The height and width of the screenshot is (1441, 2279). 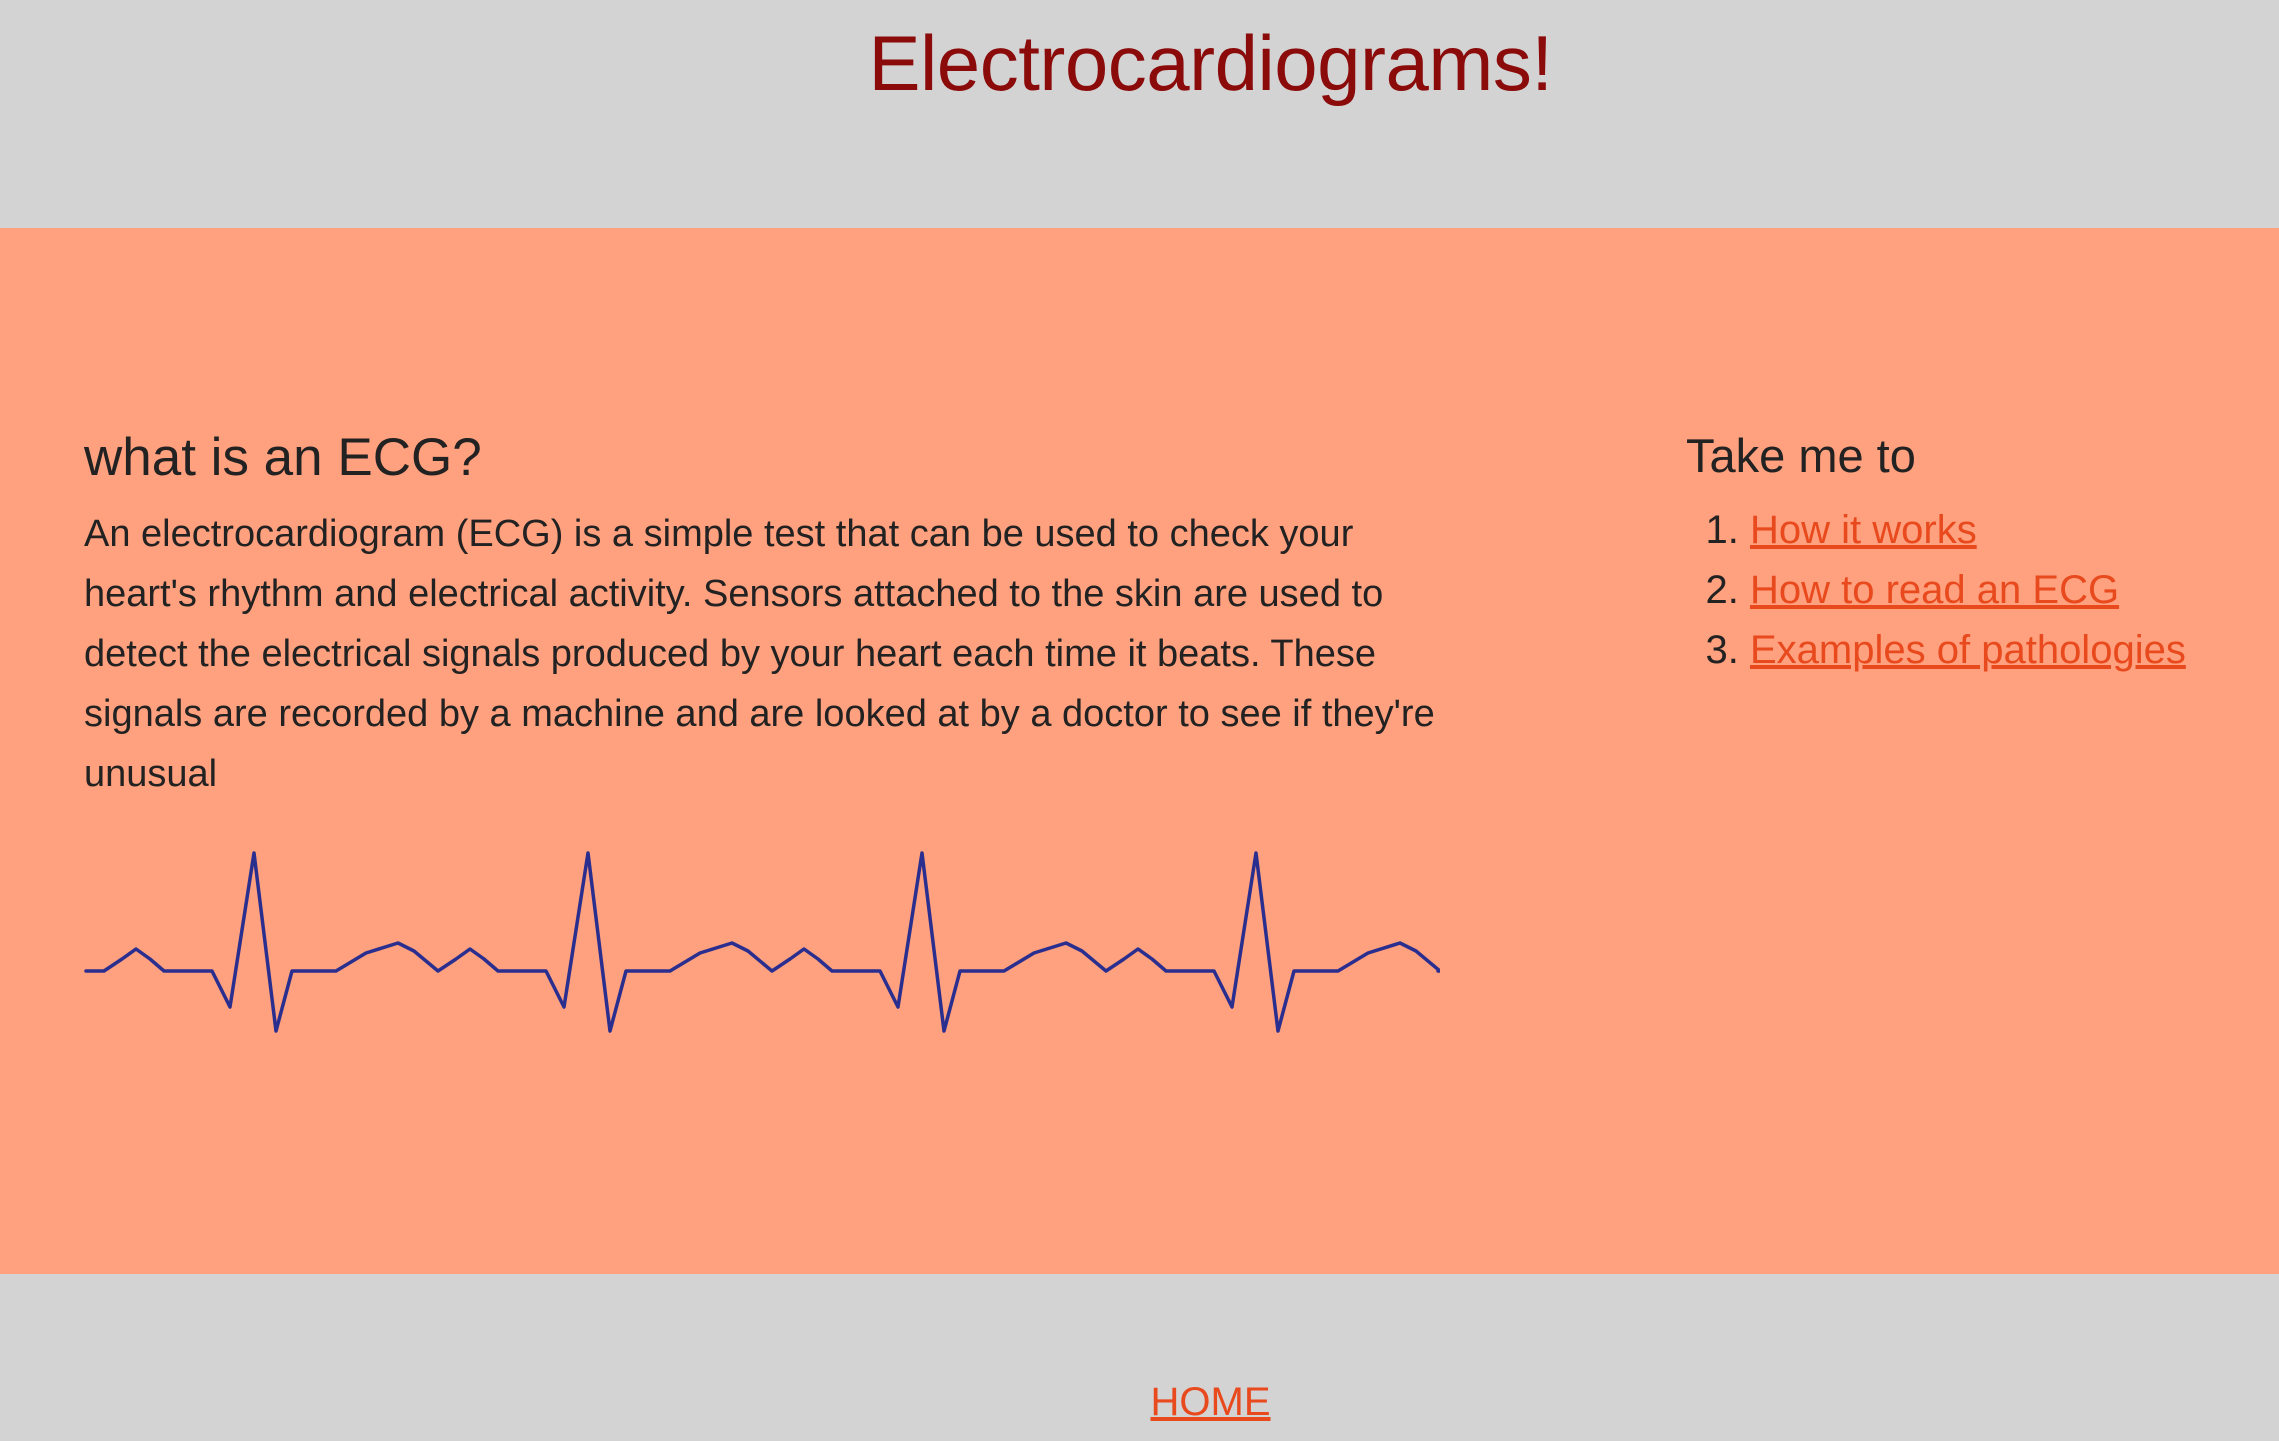 What do you see at coordinates (1801, 455) in the screenshot?
I see `sidebar-heading: Take me to` at bounding box center [1801, 455].